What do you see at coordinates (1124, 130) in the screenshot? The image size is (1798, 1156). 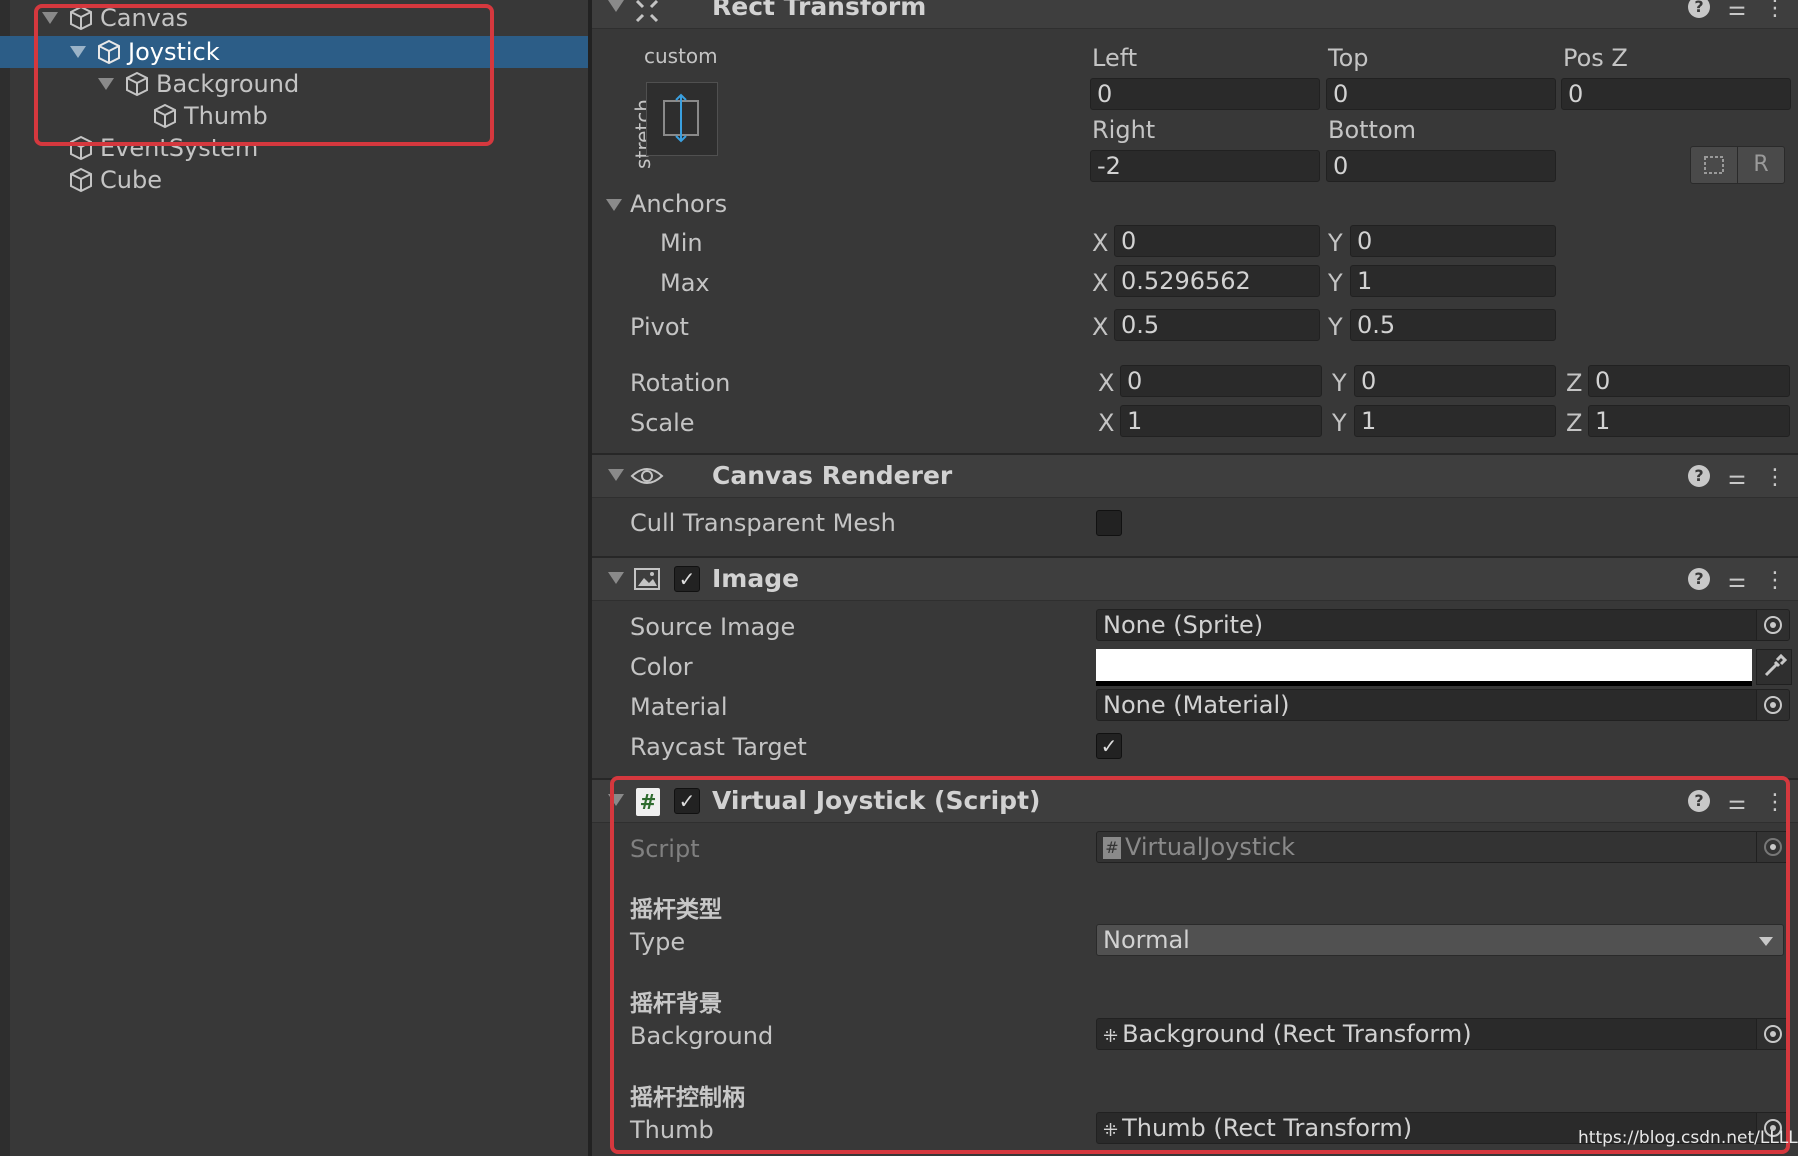 I see `right-label: Right` at bounding box center [1124, 130].